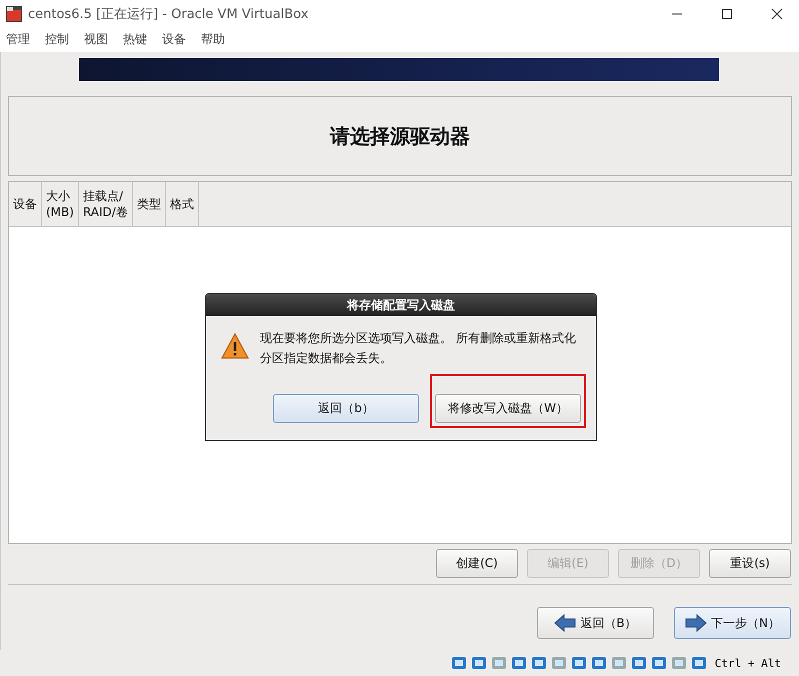  Describe the element at coordinates (595, 623) in the screenshot. I see `back-button: 返回（B）` at that location.